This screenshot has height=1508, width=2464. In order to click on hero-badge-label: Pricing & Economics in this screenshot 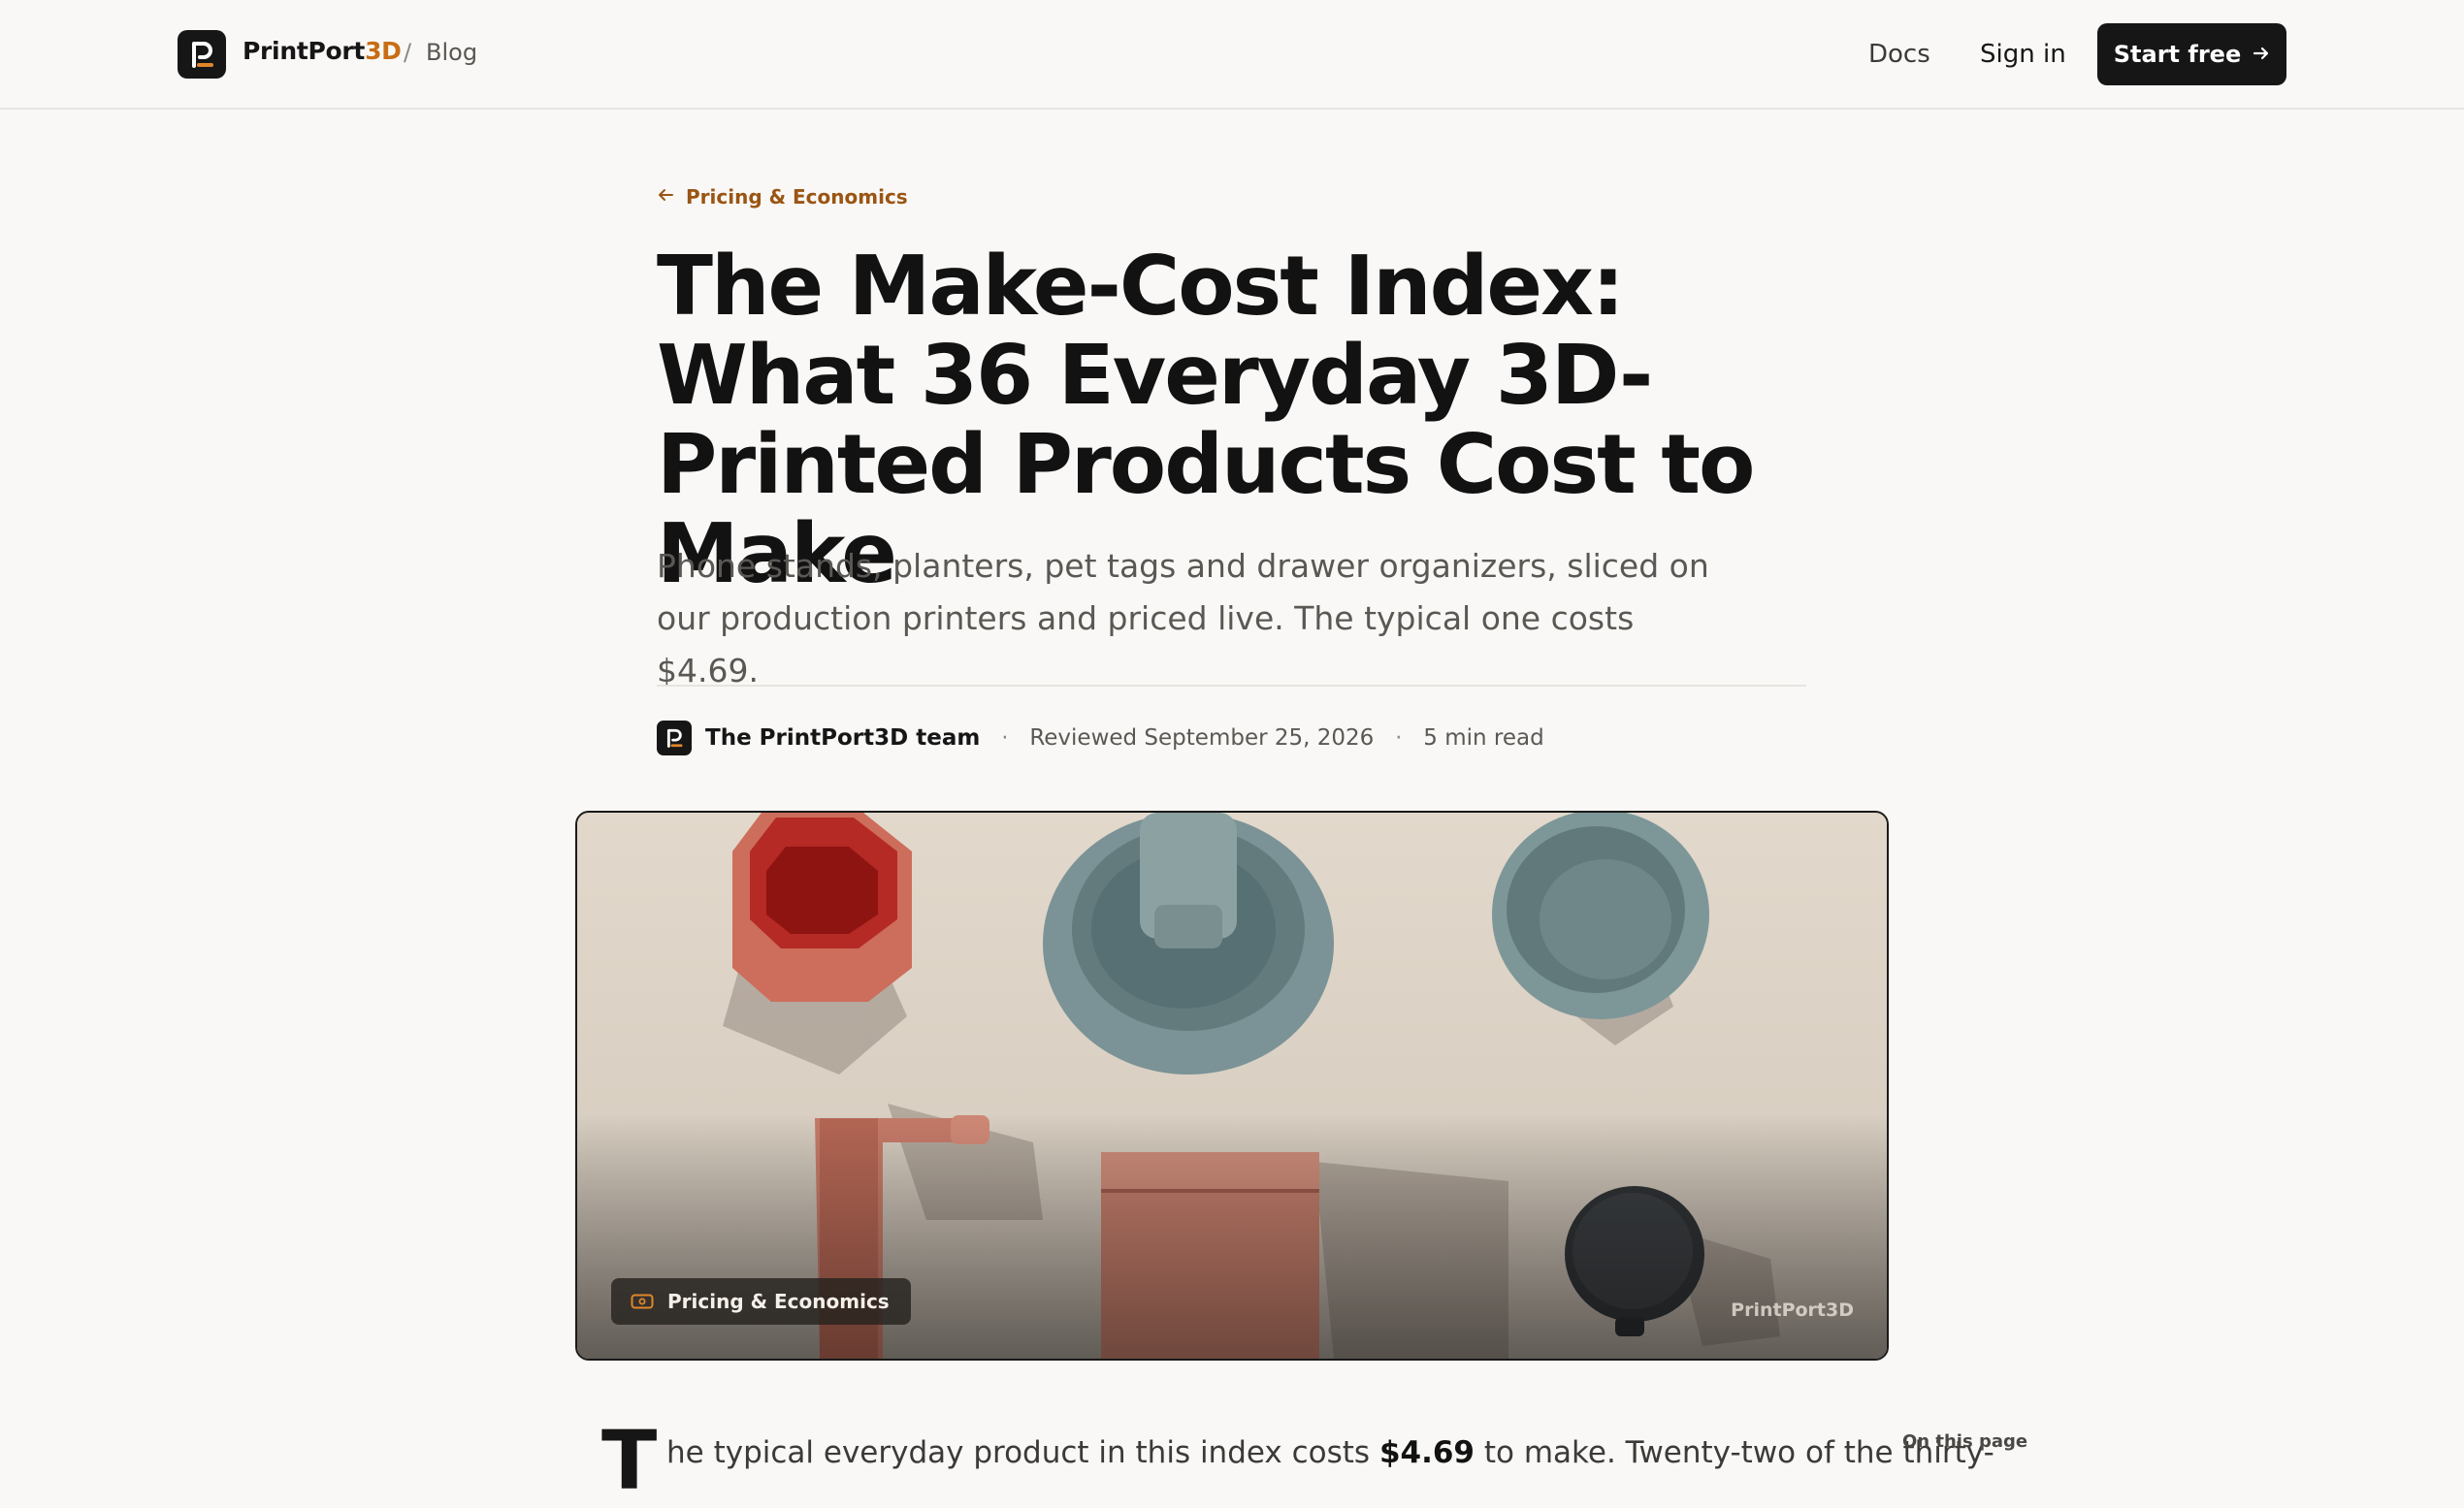, I will do `click(778, 1301)`.